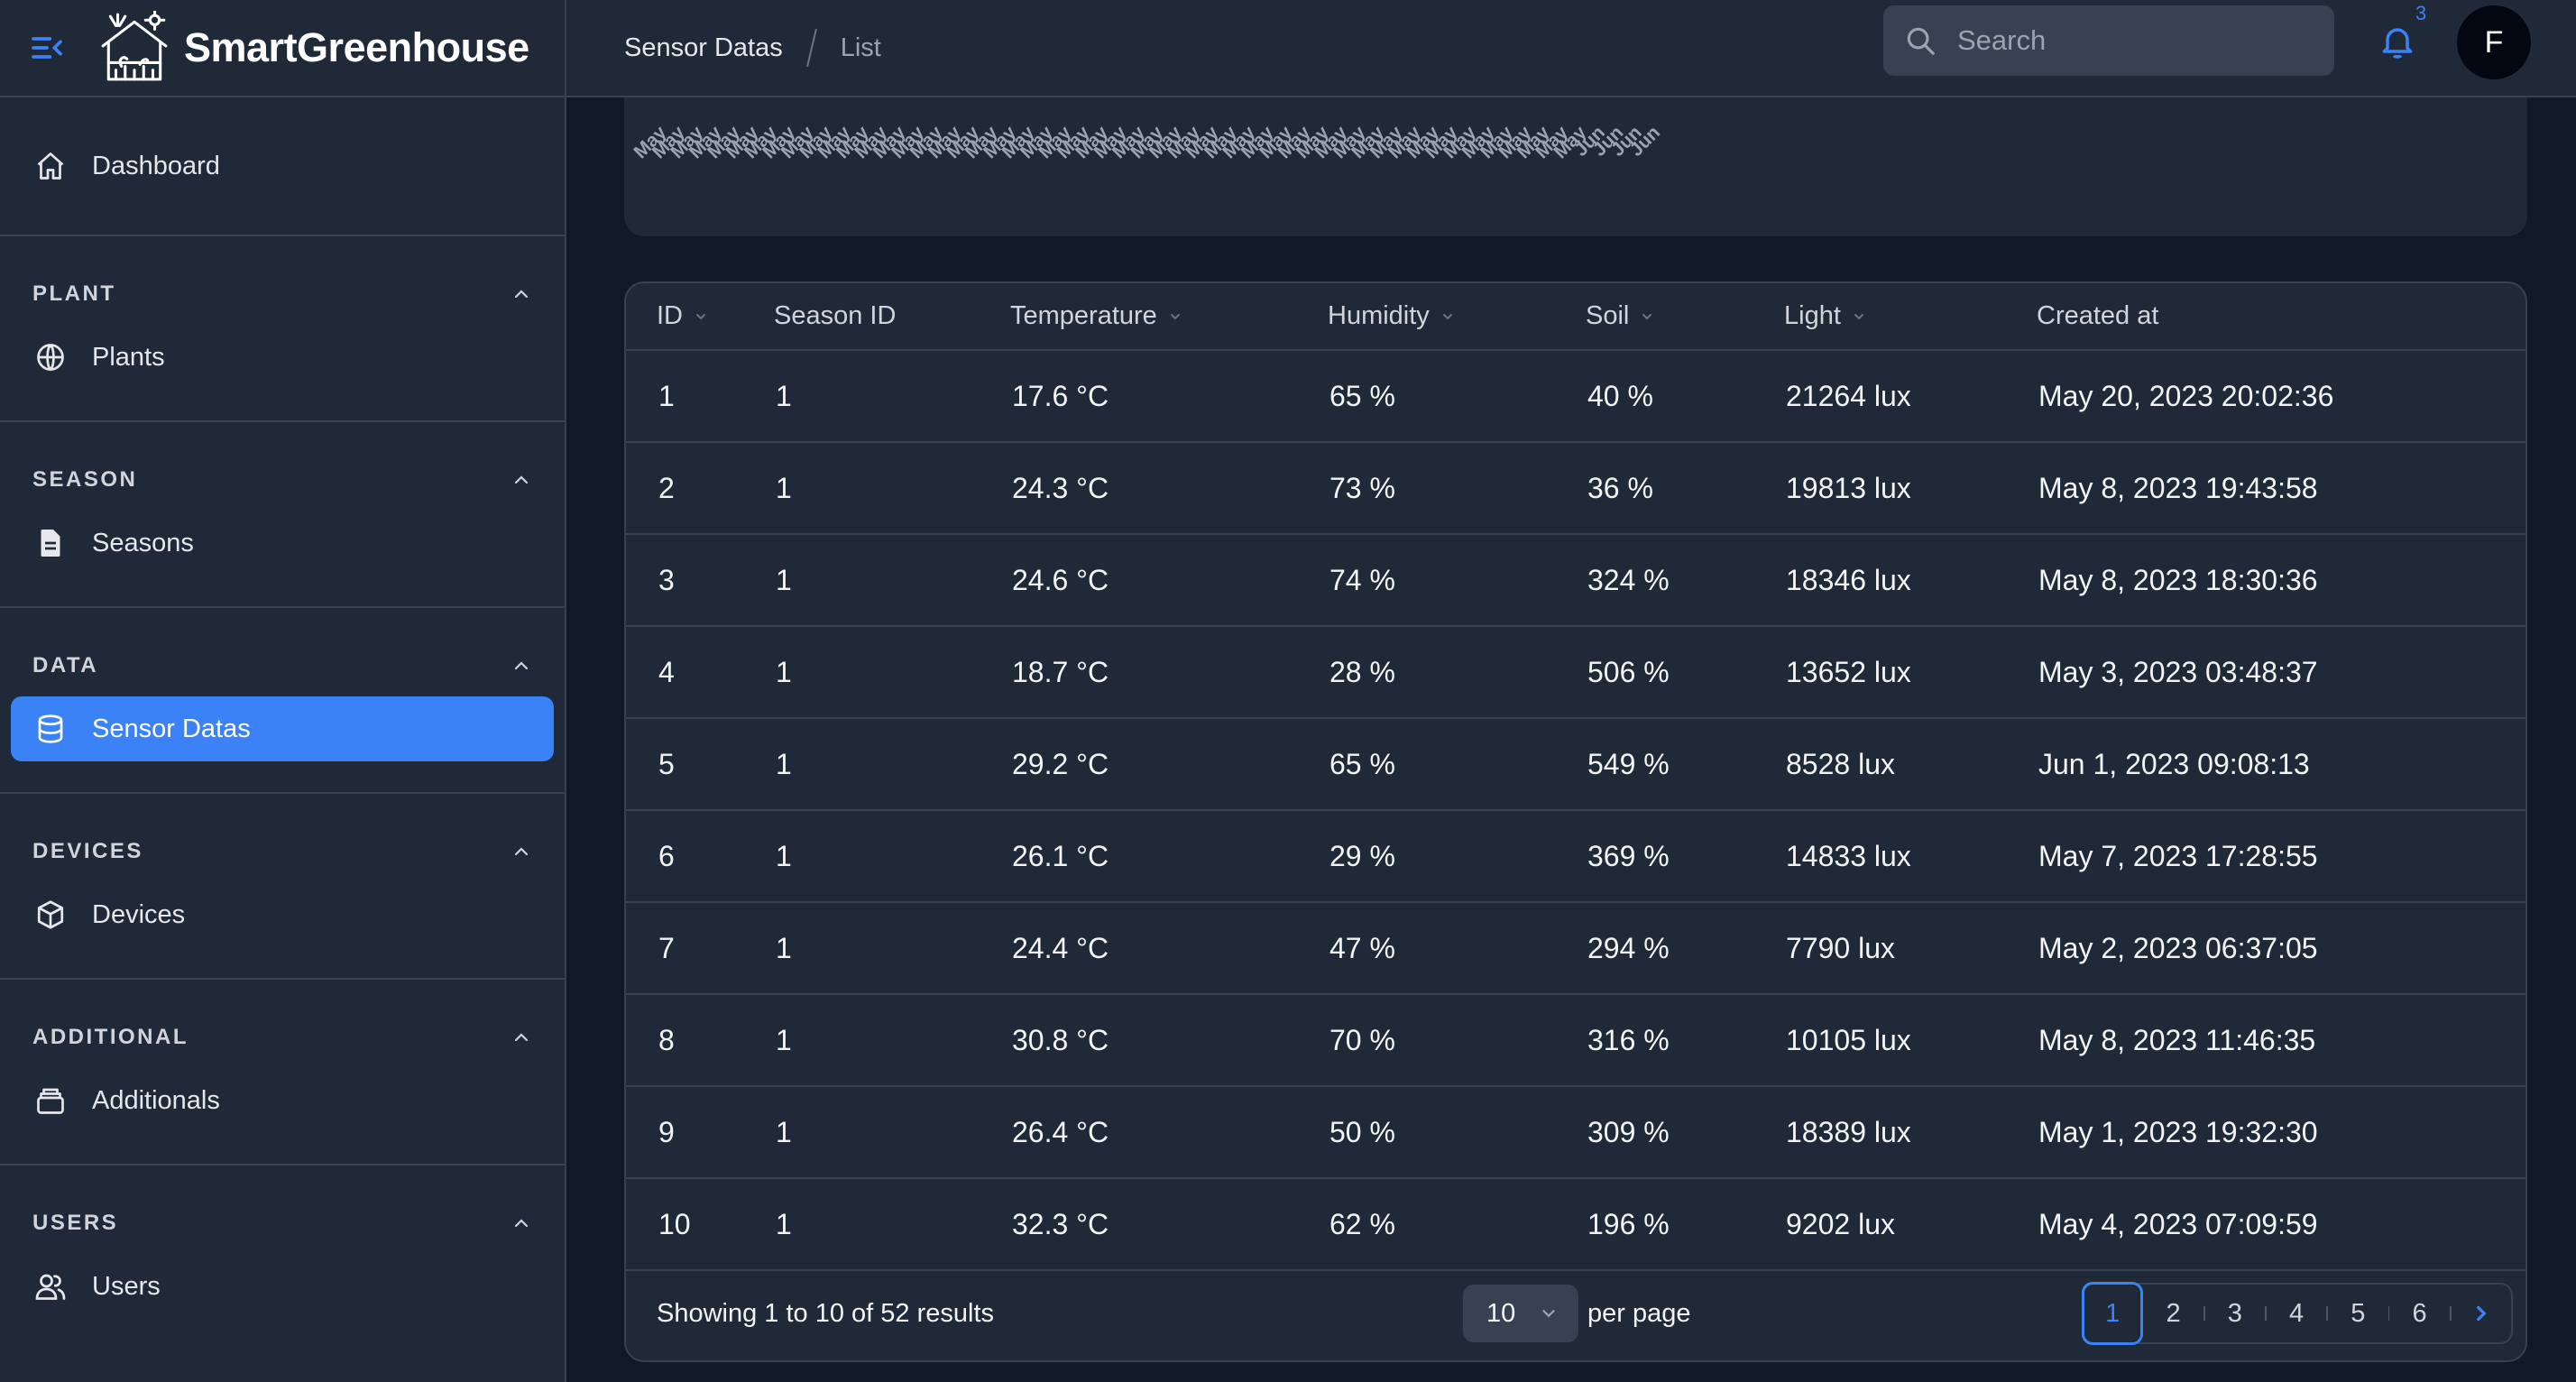  I want to click on breadcrumb-item-sensor-datas: Sensor Datas, so click(703, 48).